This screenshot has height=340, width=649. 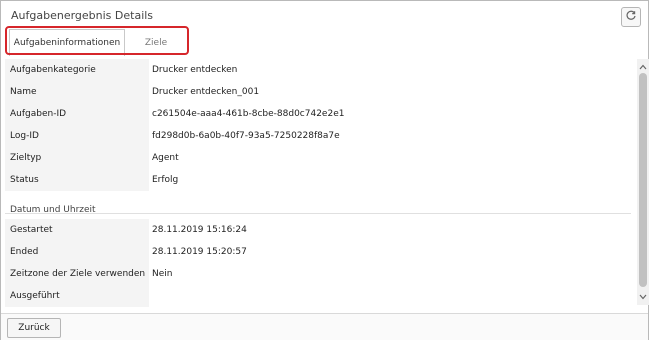 What do you see at coordinates (82, 15) in the screenshot?
I see `window-title: Aufgabenergebnis Details` at bounding box center [82, 15].